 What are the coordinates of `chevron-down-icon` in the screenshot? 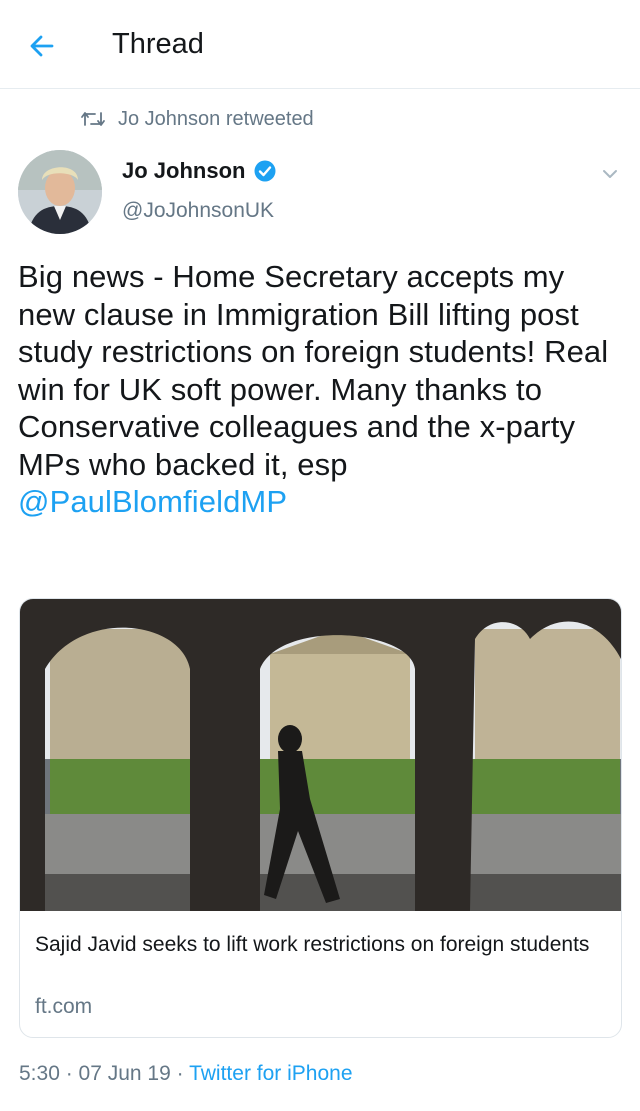 It's located at (610, 174).